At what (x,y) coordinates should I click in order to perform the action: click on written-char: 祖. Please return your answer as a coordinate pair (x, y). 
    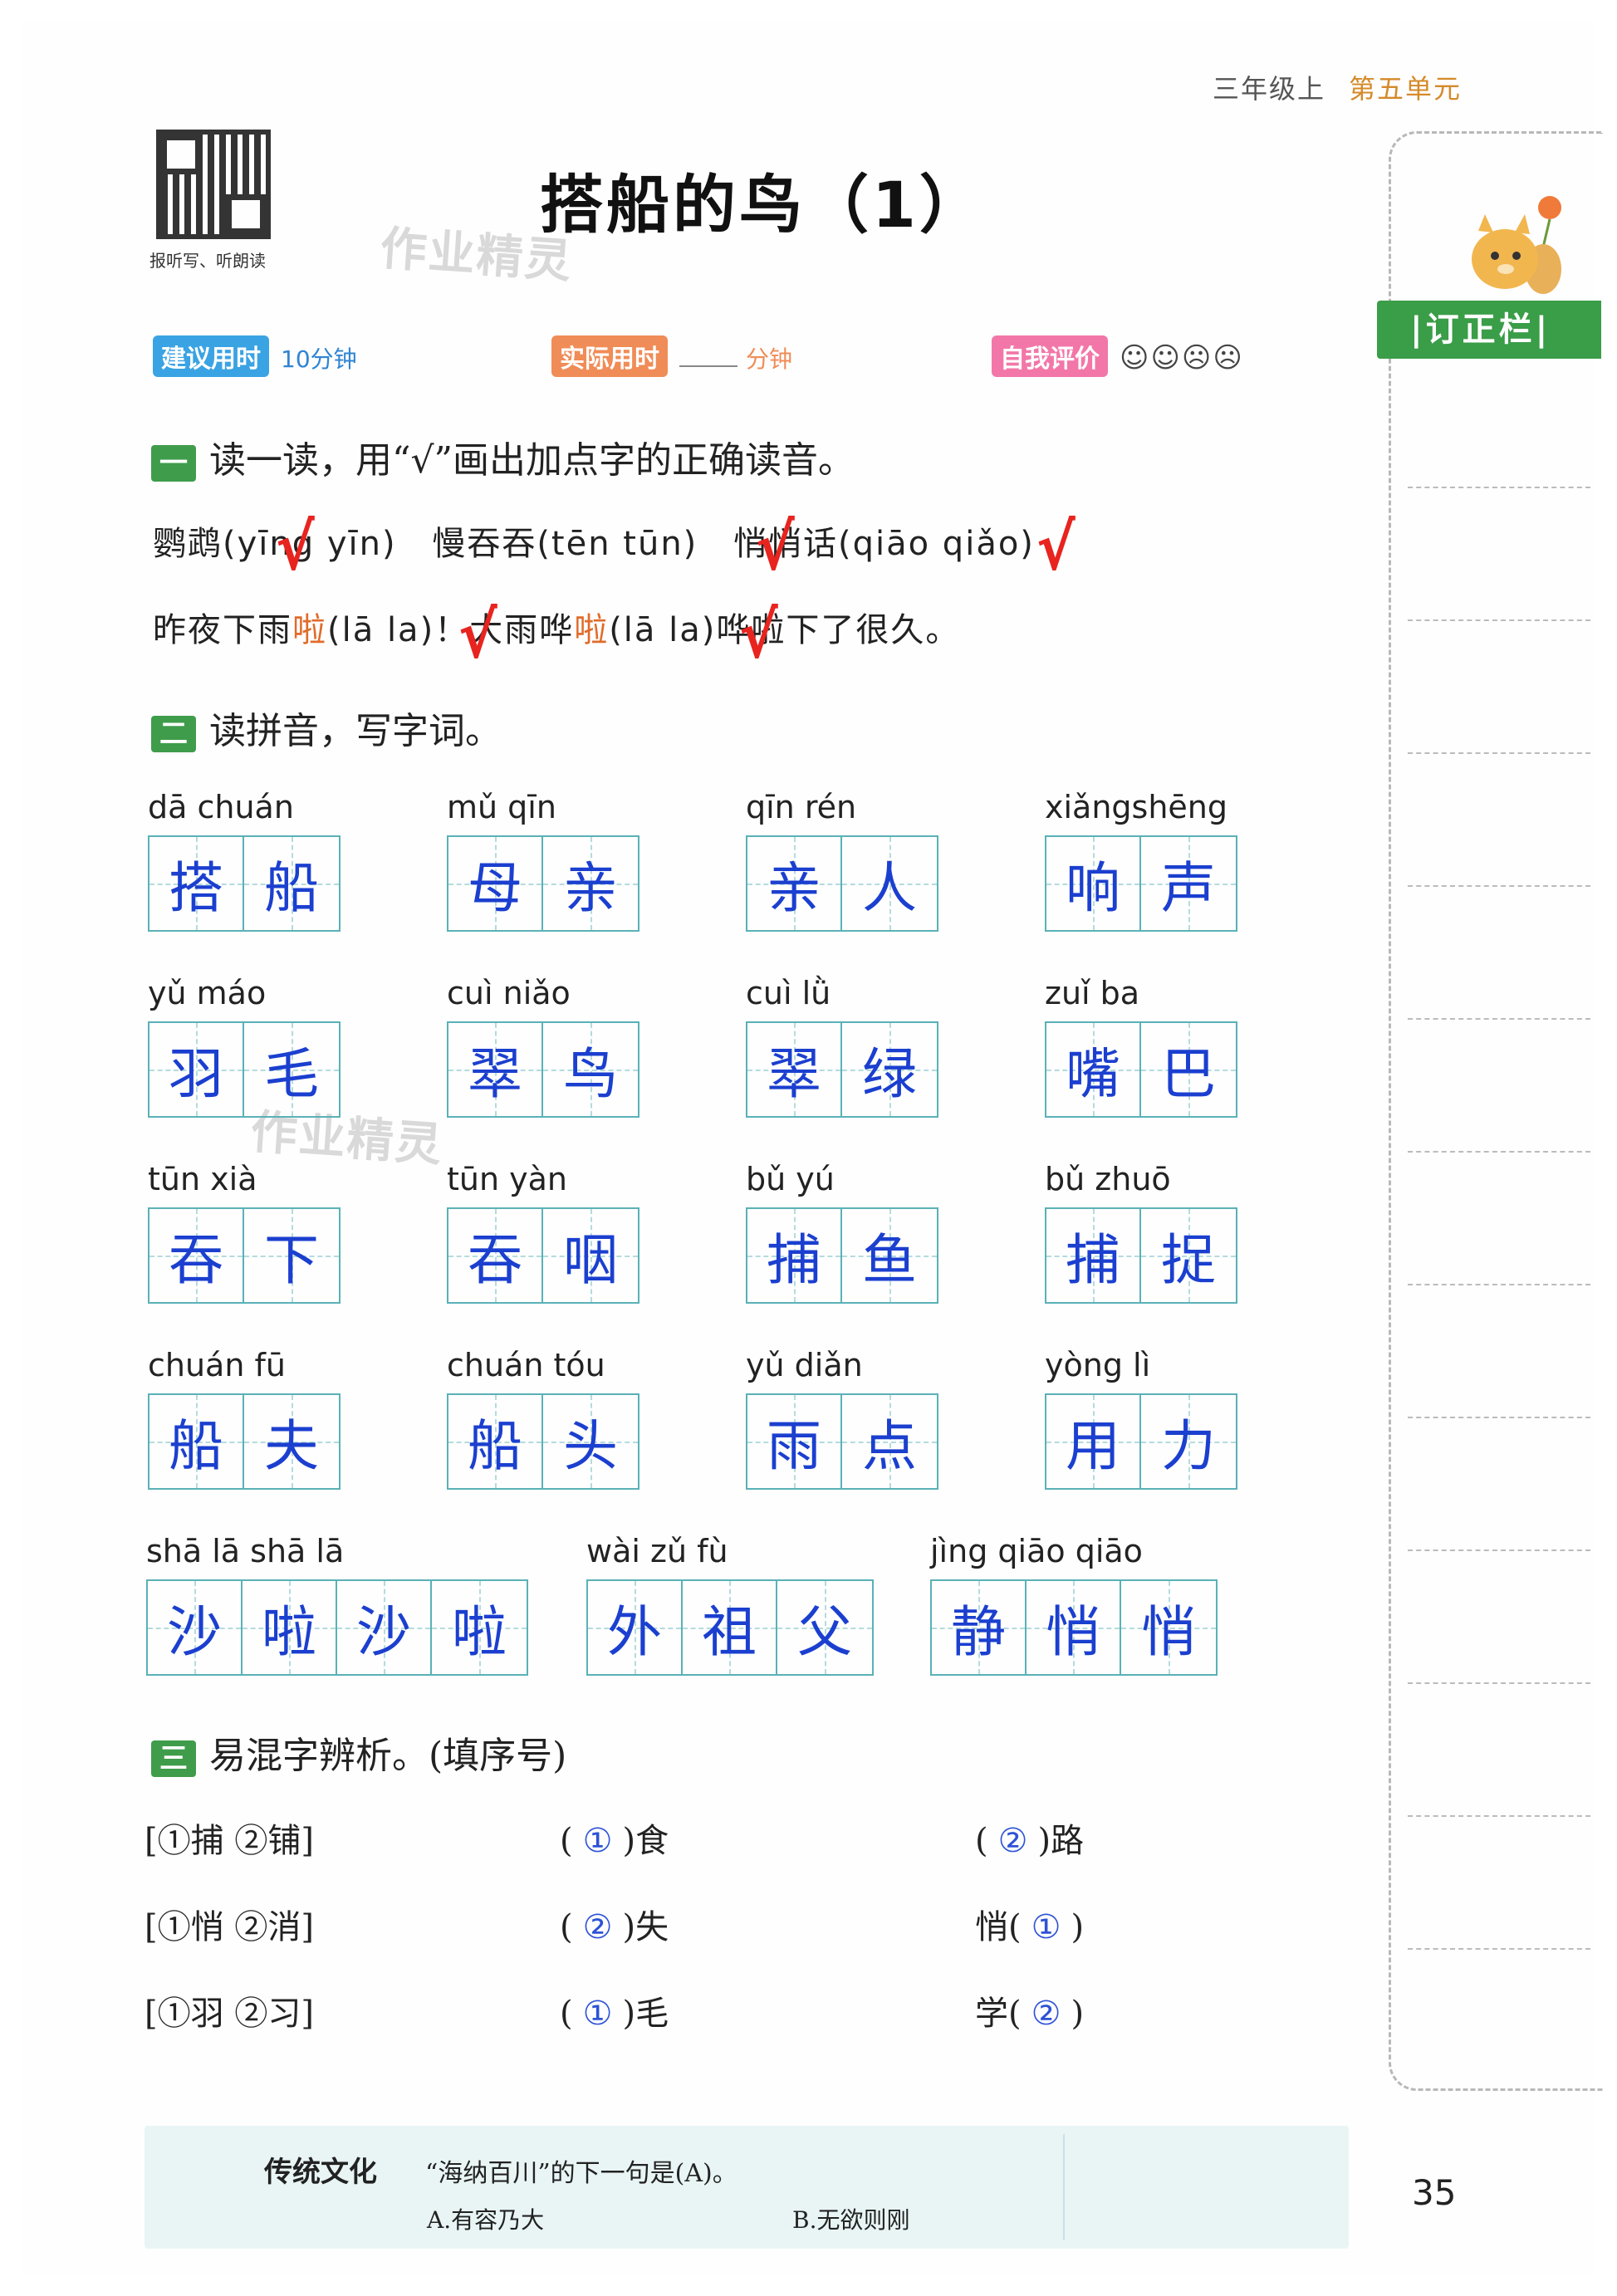
    Looking at the image, I should click on (729, 1632).